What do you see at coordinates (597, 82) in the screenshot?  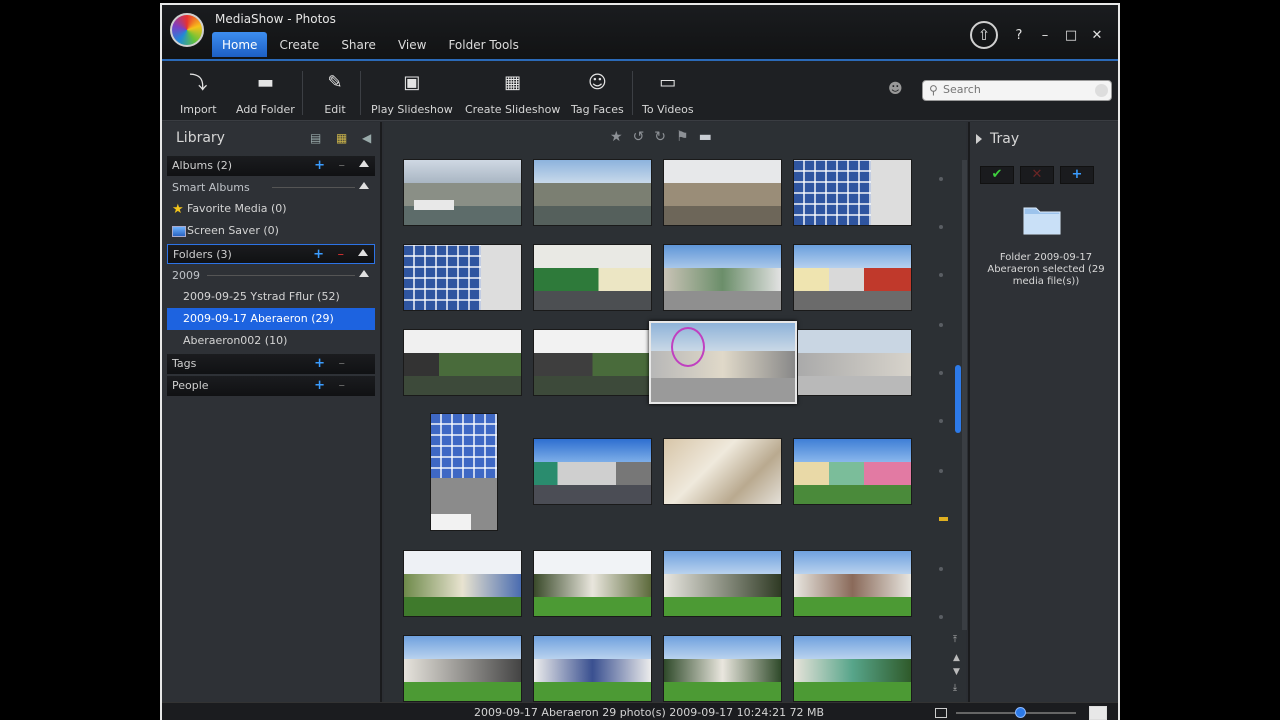 I see `face-tag-icon: ☺` at bounding box center [597, 82].